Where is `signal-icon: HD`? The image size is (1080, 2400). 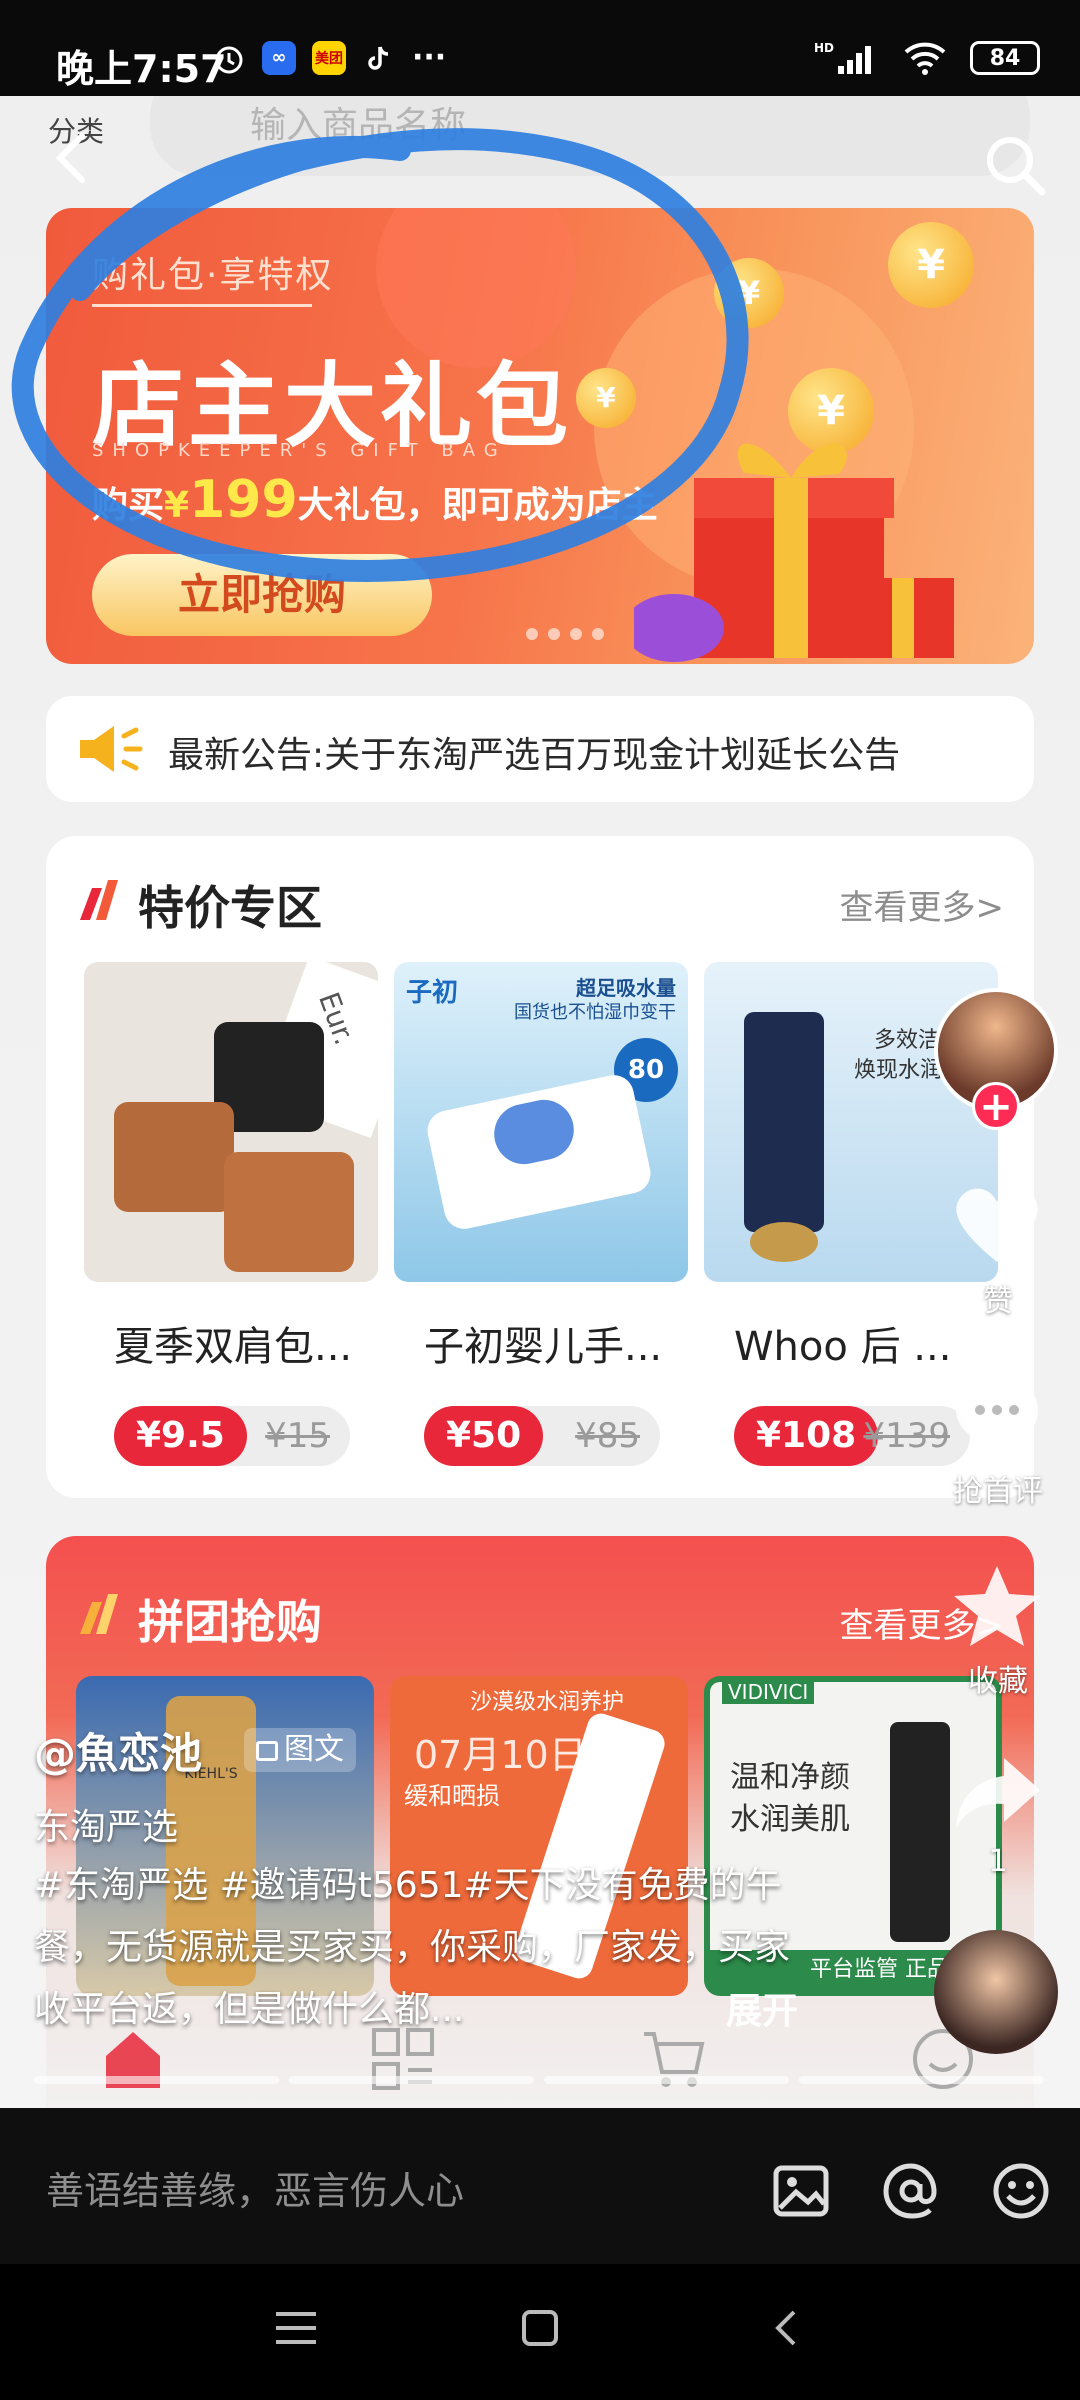 signal-icon: HD is located at coordinates (842, 57).